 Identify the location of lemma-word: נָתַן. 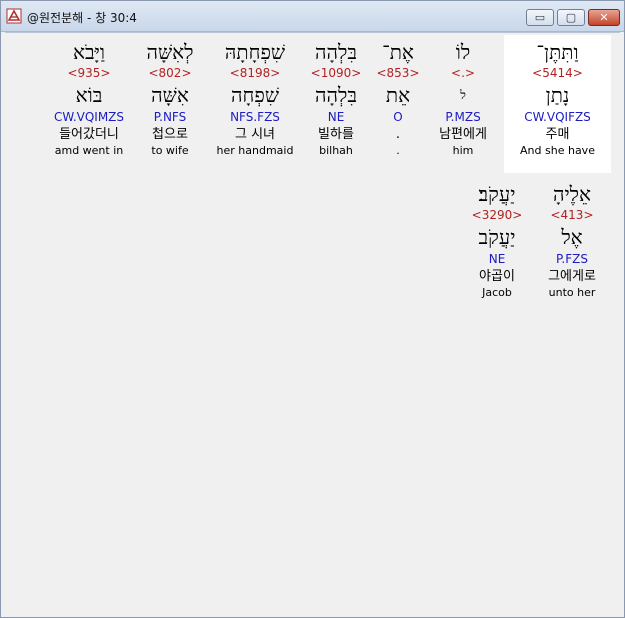
(557, 95).